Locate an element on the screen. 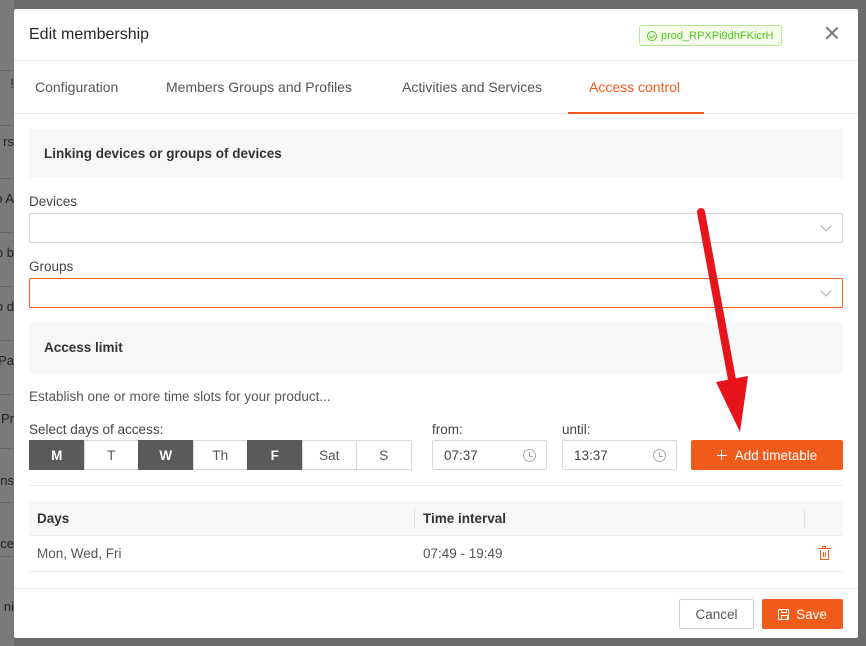 Image resolution: width=866 pixels, height=646 pixels. product-id-badge: prod_RPXPi9dhFKicrH is located at coordinates (710, 35).